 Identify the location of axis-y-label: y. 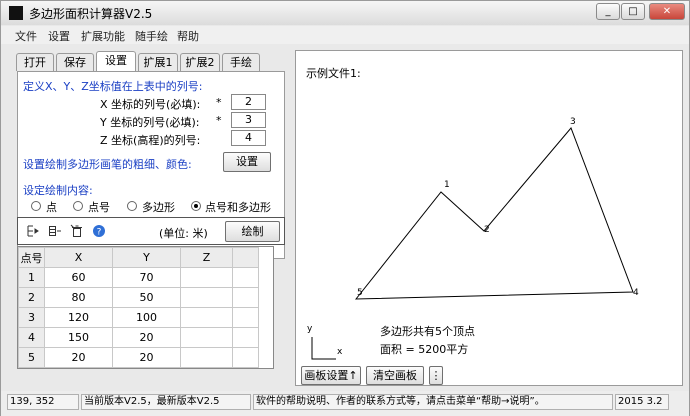
(310, 329).